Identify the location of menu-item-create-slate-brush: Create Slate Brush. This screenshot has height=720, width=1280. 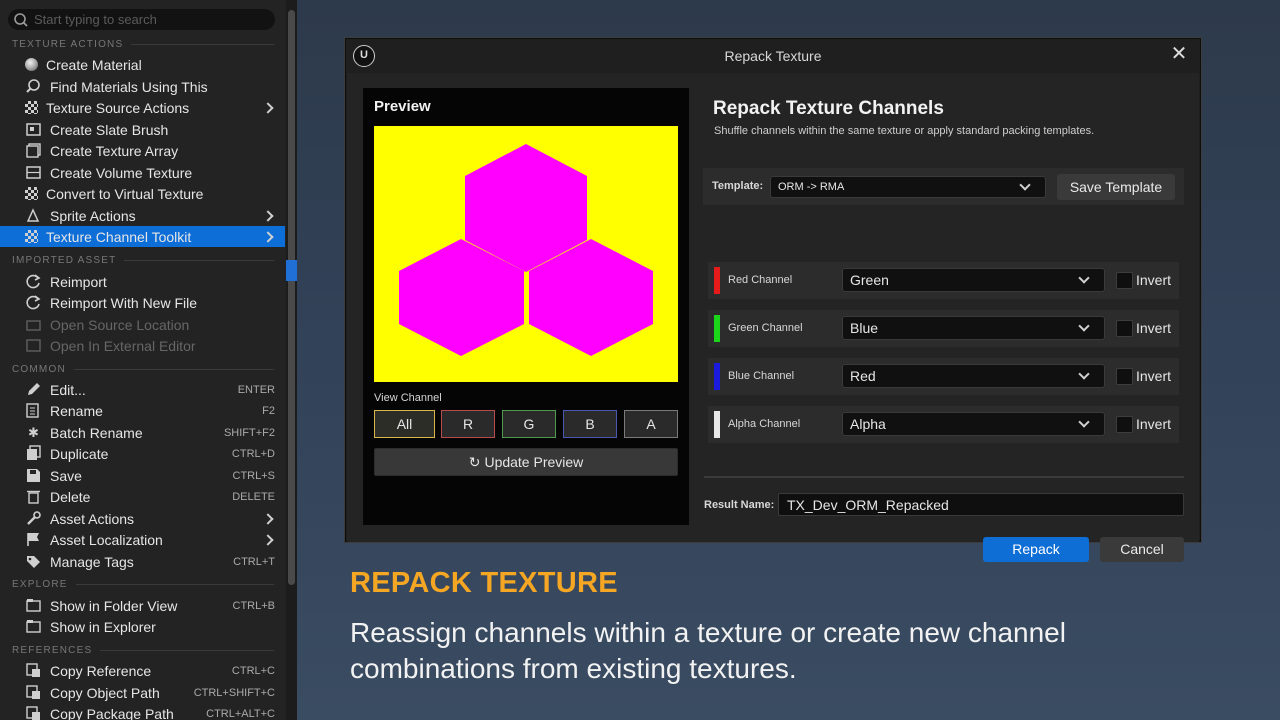
(142, 129).